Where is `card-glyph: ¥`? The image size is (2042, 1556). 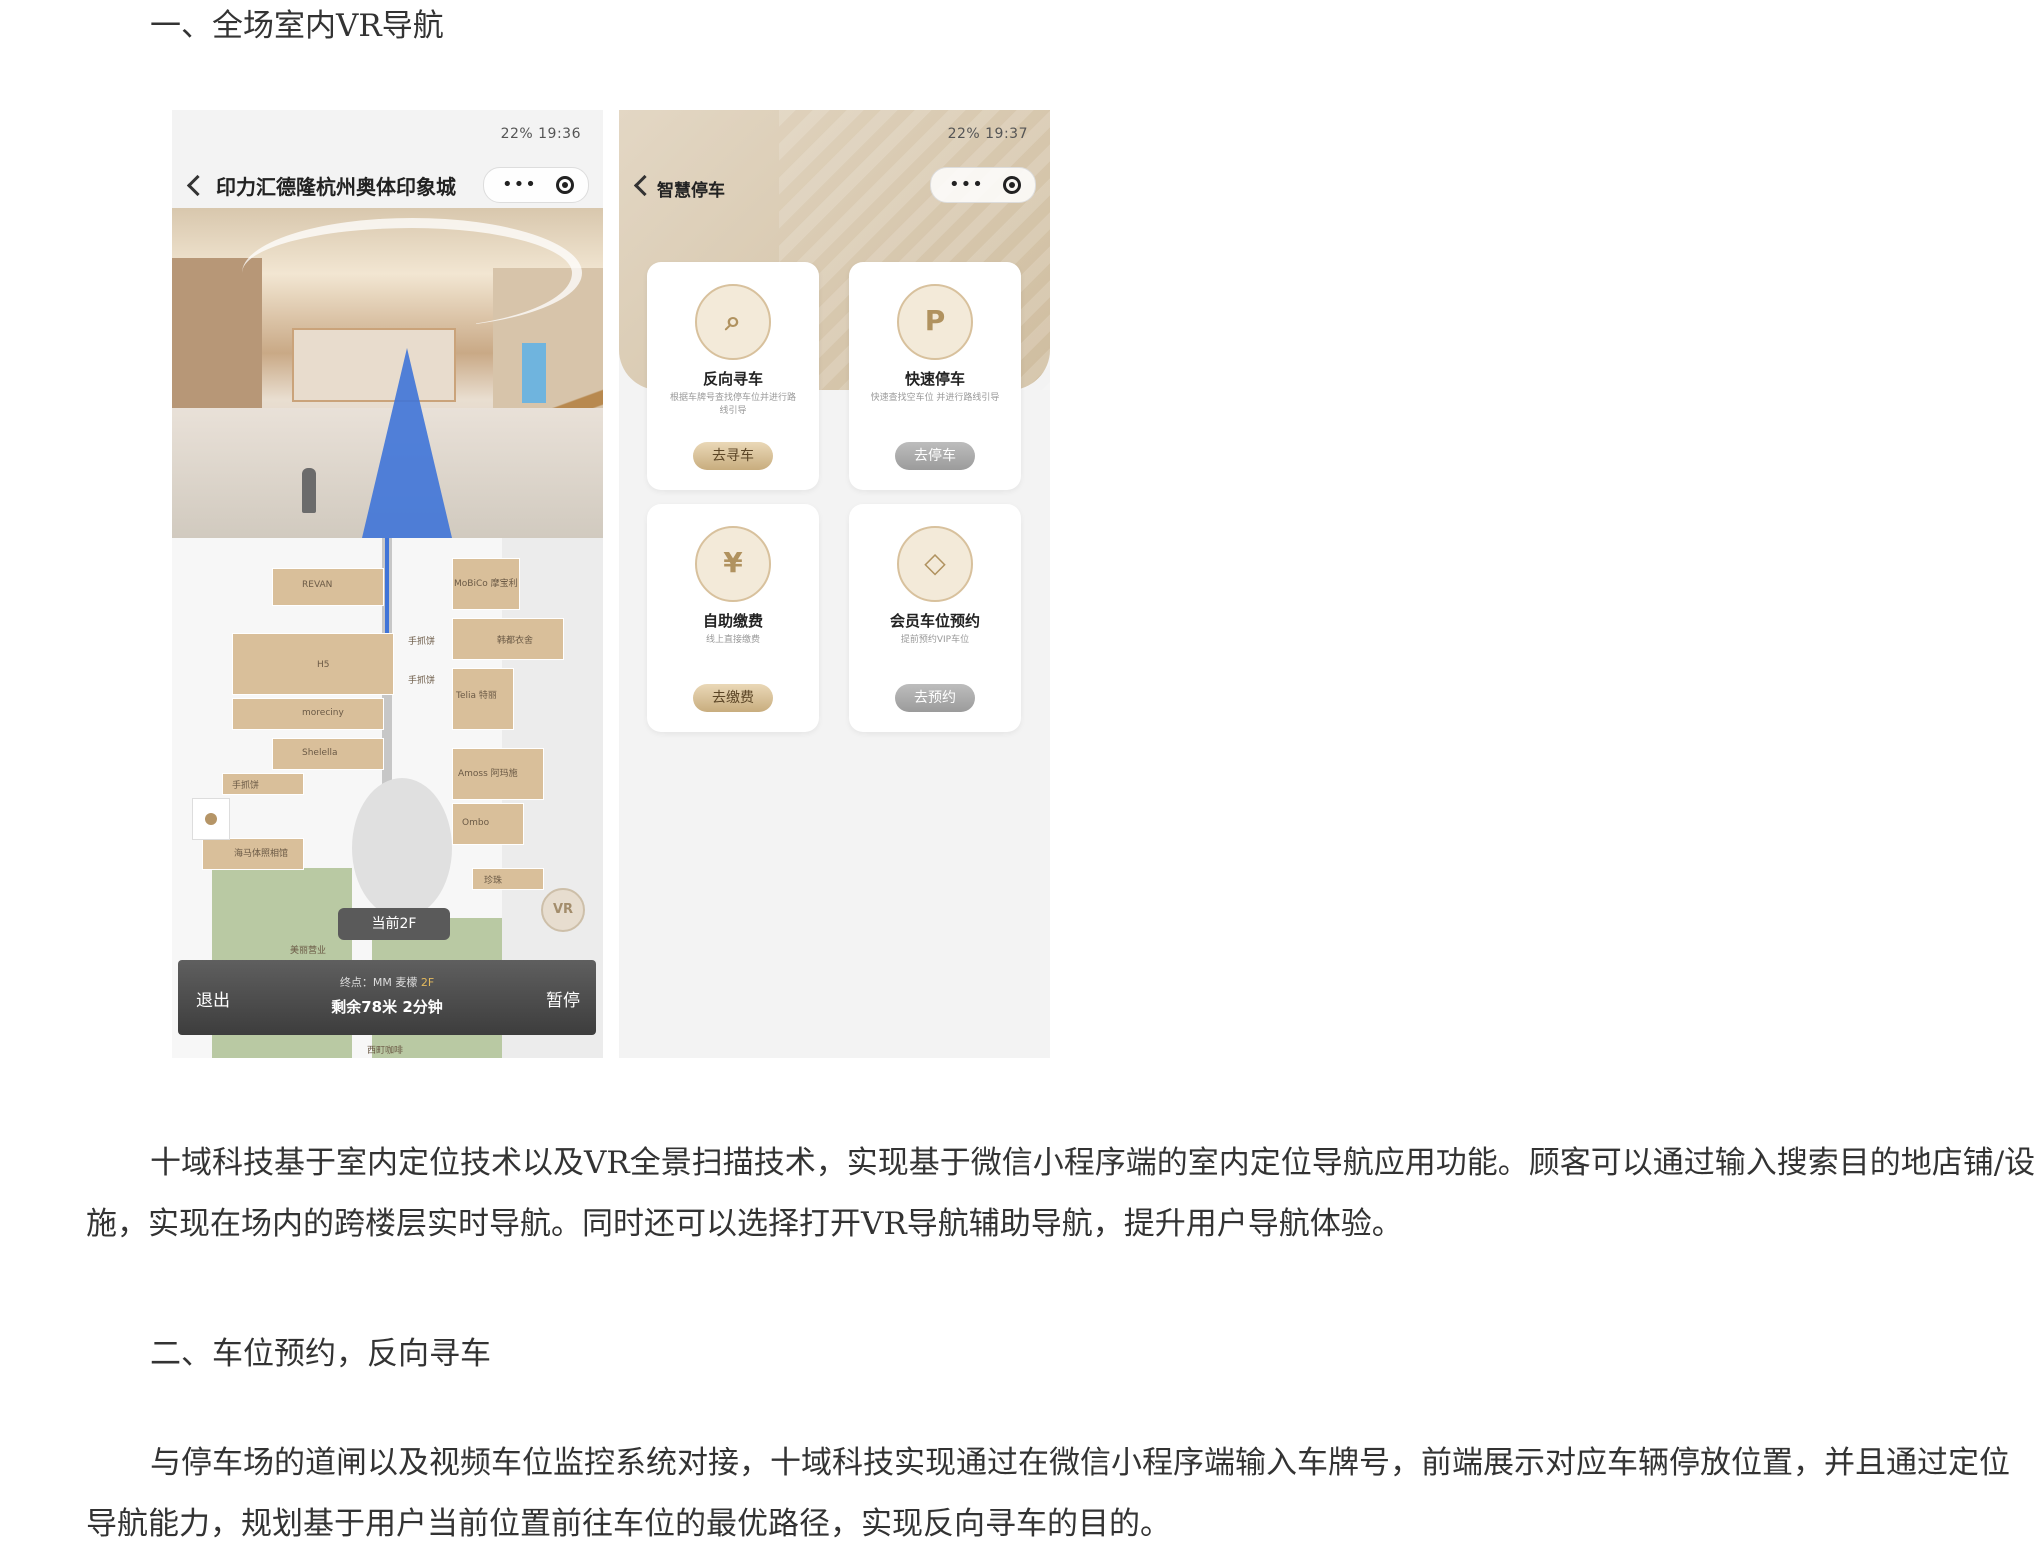 card-glyph: ¥ is located at coordinates (733, 562).